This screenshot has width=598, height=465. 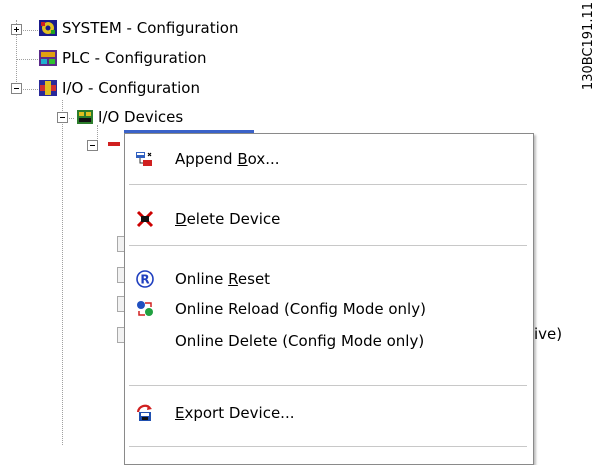 I want to click on tree-item-label-partial: ive), so click(x=548, y=334).